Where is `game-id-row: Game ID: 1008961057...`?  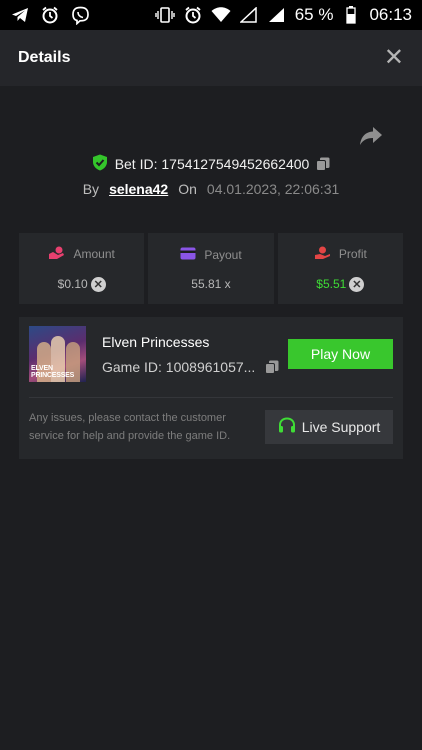
game-id-row: Game ID: 1008961057... is located at coordinates (190, 367).